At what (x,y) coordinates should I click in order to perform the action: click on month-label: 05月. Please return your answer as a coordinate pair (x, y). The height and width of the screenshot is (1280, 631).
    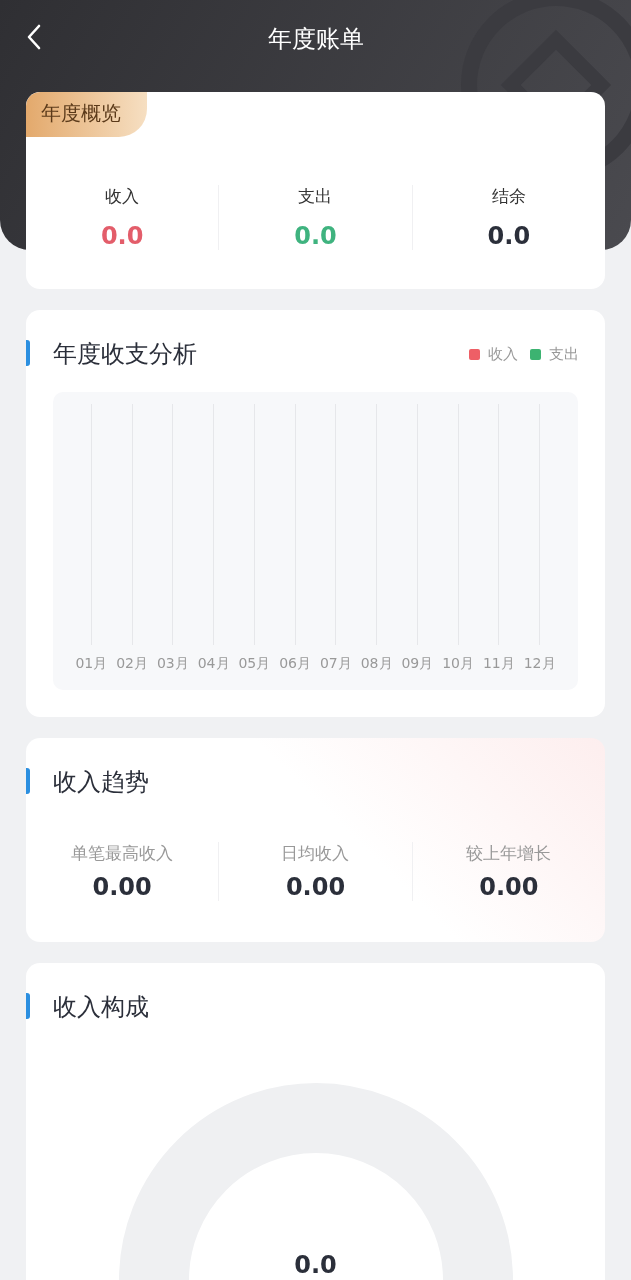
    Looking at the image, I should click on (254, 664).